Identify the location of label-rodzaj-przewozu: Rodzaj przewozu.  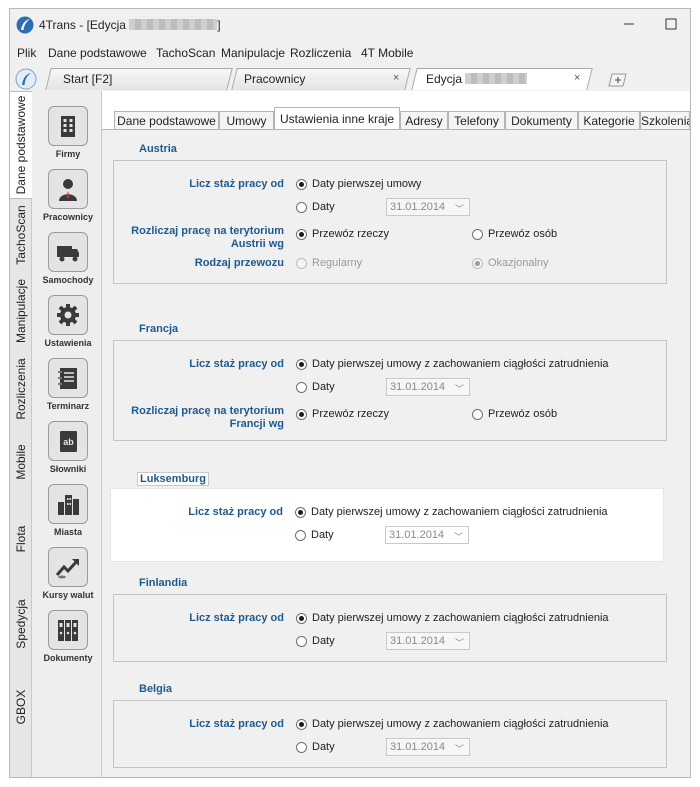
(239, 263).